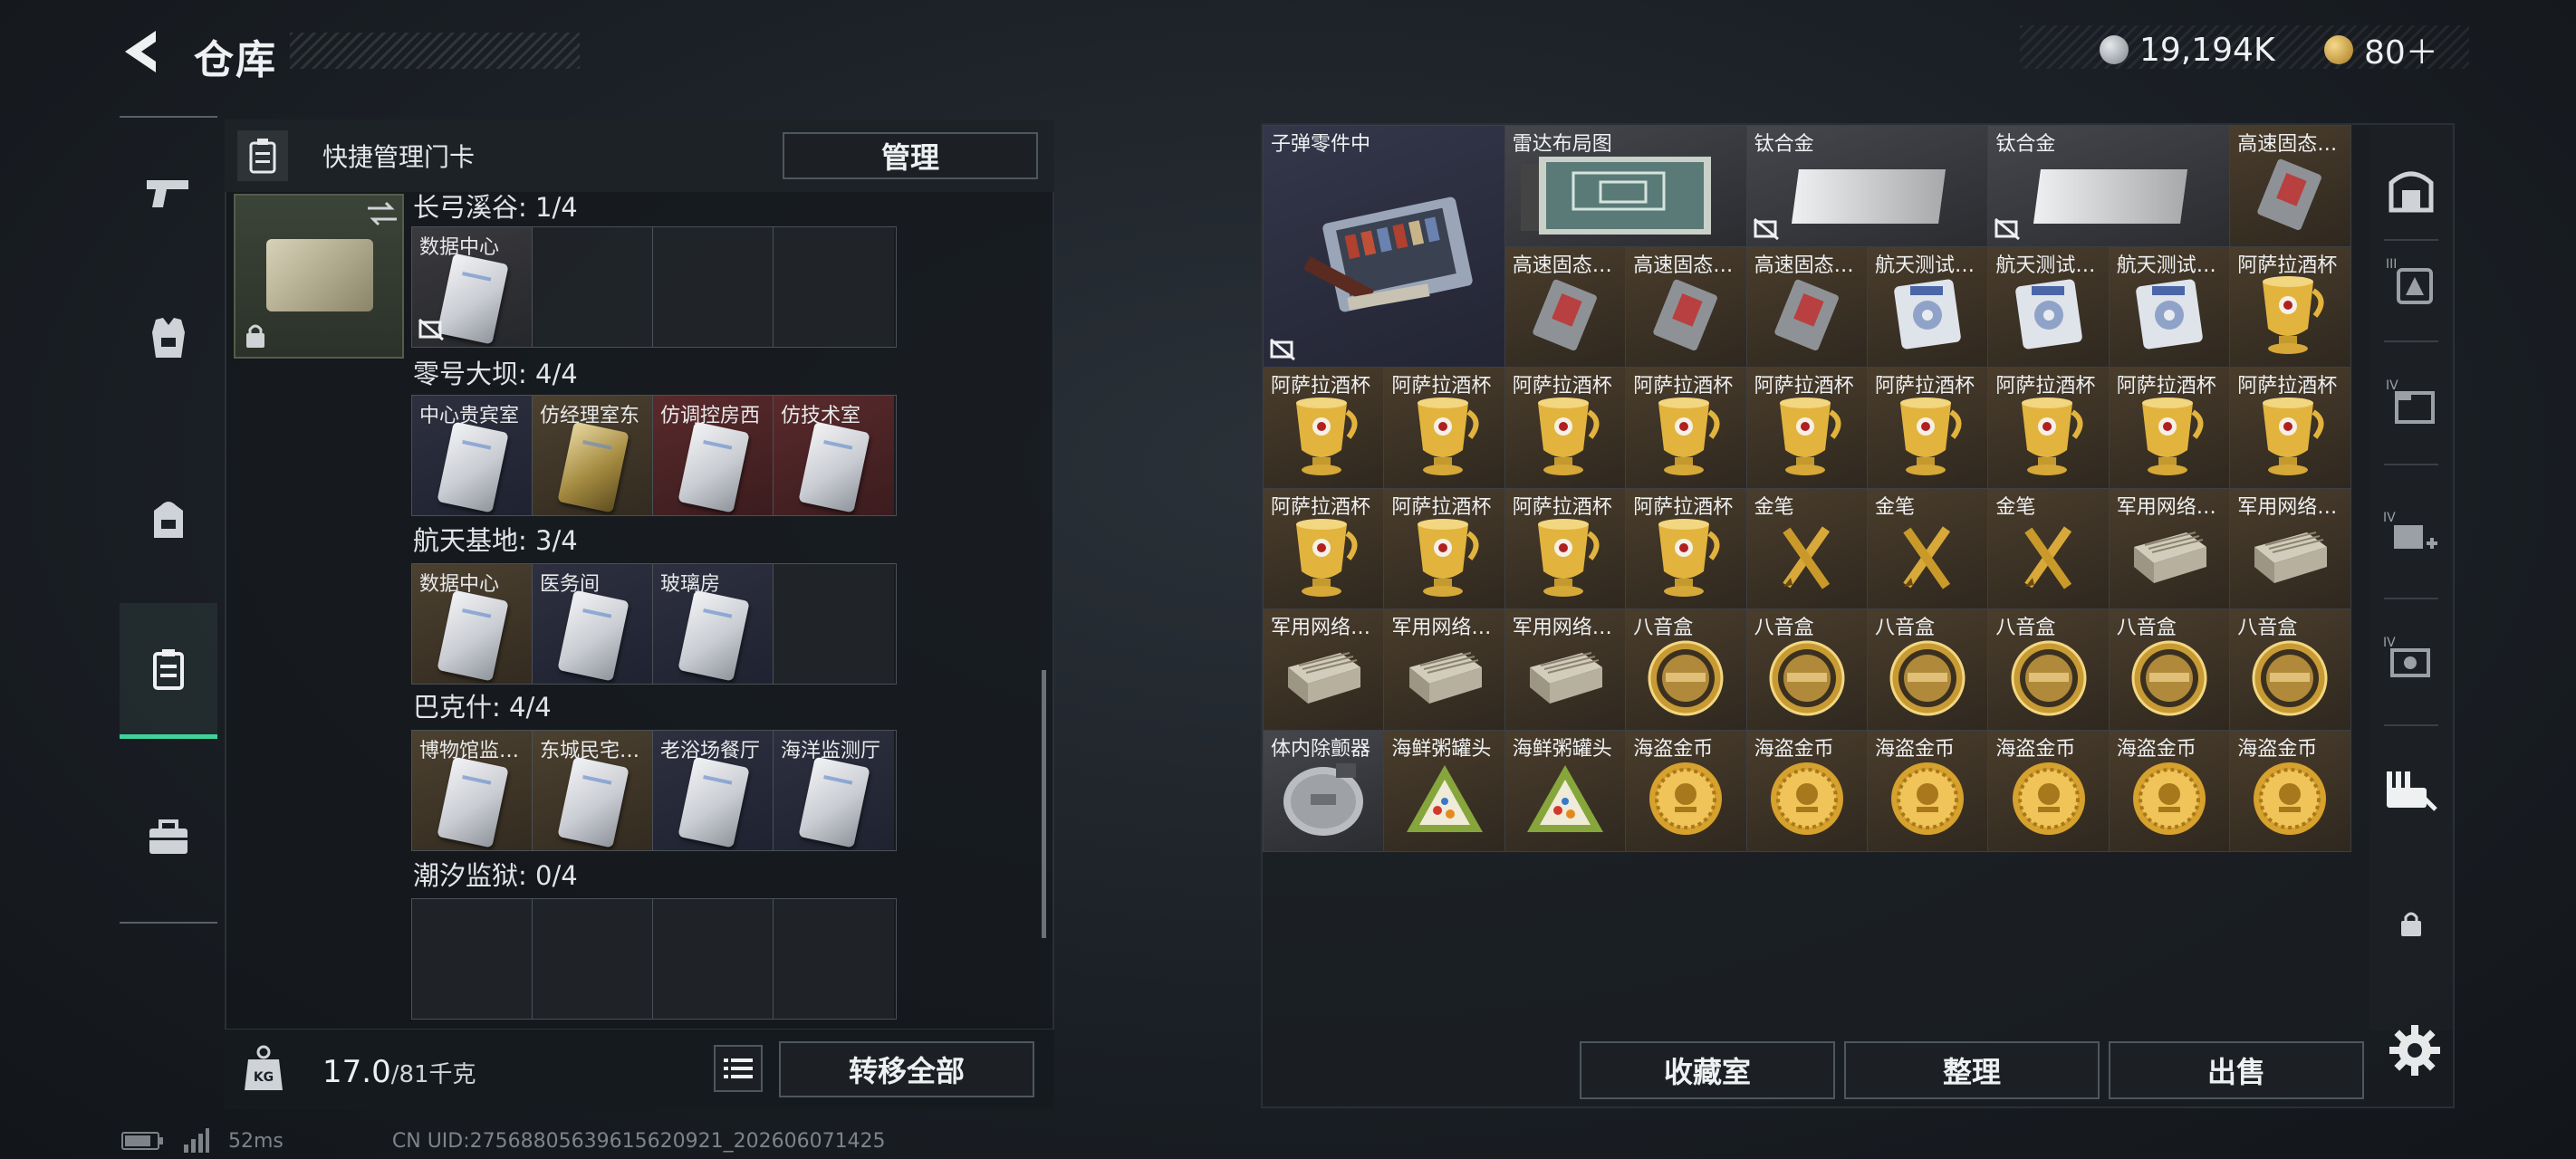  Describe the element at coordinates (2381, 51) in the screenshot. I see `gold-currency: 80＋` at that location.